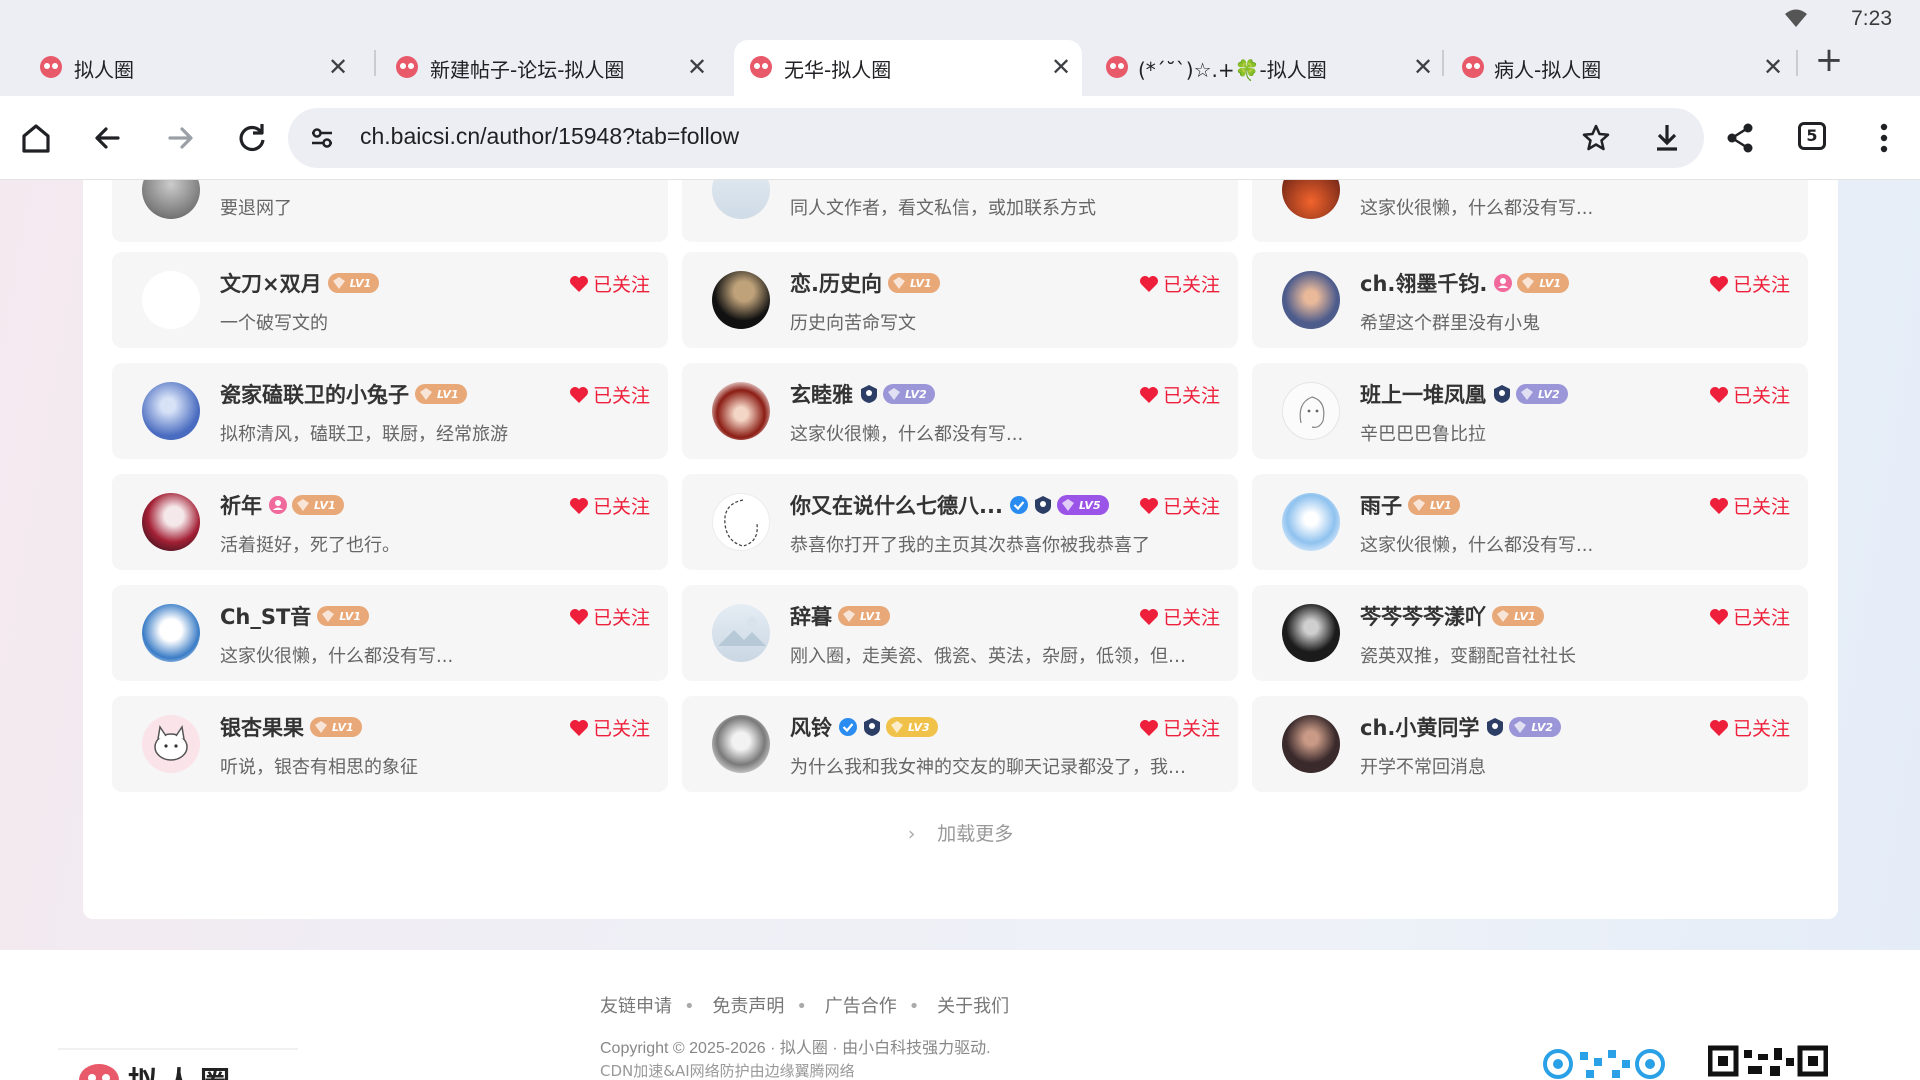 Image resolution: width=1920 pixels, height=1080 pixels. Describe the element at coordinates (390, 633) in the screenshot. I see `follow-card: Ch_ST音 LV1 这家伙很懒，什么都没有写... 已关注` at that location.